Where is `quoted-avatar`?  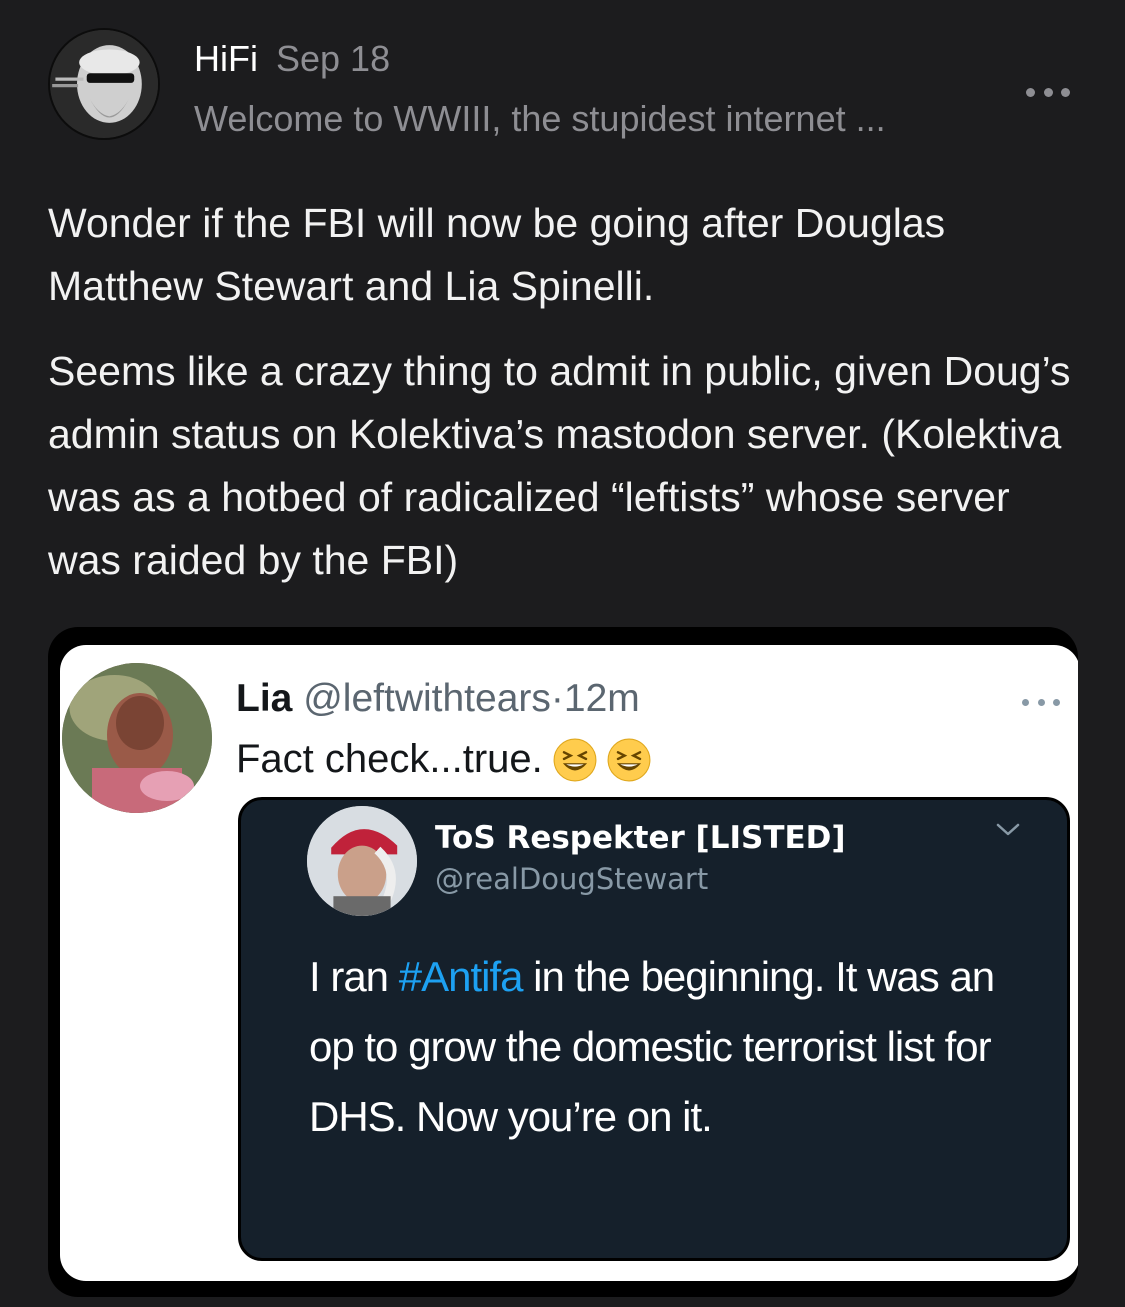 quoted-avatar is located at coordinates (362, 861).